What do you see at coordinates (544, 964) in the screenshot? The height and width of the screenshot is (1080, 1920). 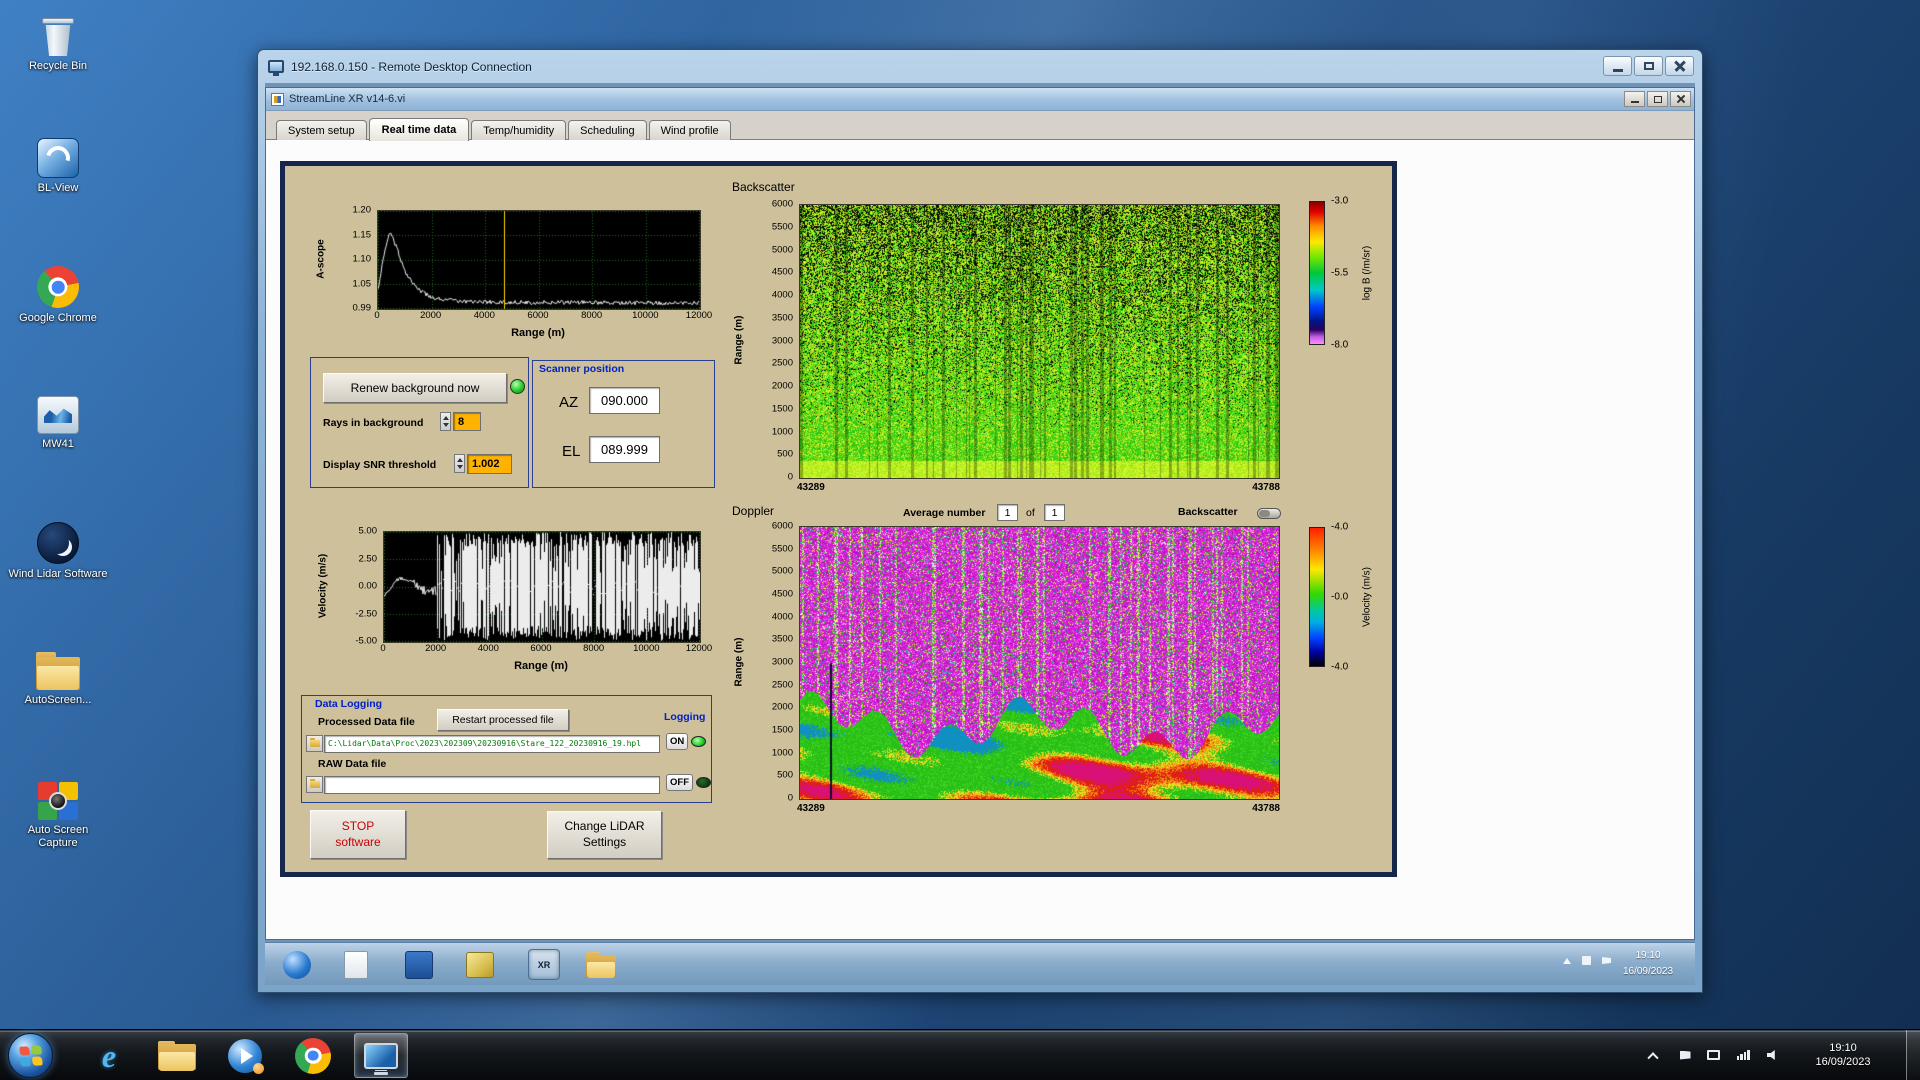 I see `remote-taskbar-streamline-xr-icon: XR` at bounding box center [544, 964].